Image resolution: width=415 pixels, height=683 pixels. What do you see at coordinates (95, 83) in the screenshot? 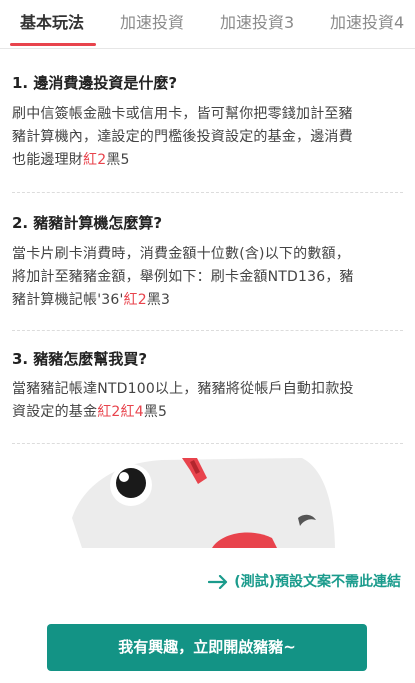
I see `faq-question: 1. 邊消費邊投資是什麼?` at bounding box center [95, 83].